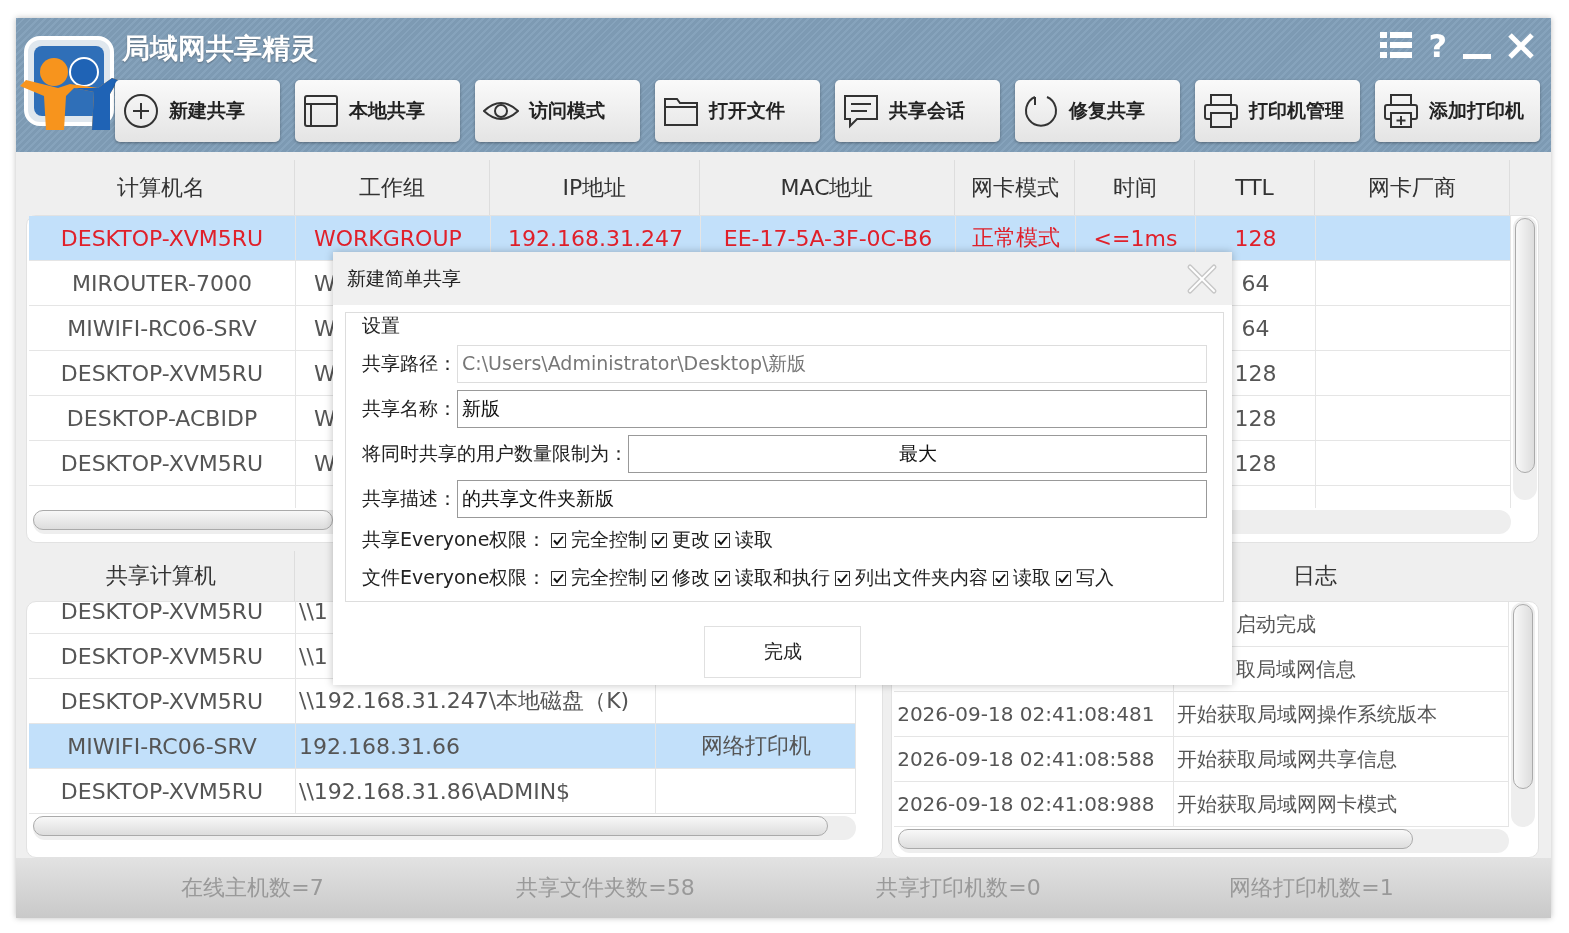  What do you see at coordinates (197, 111) in the screenshot?
I see `toolbar-button: 新建共享` at bounding box center [197, 111].